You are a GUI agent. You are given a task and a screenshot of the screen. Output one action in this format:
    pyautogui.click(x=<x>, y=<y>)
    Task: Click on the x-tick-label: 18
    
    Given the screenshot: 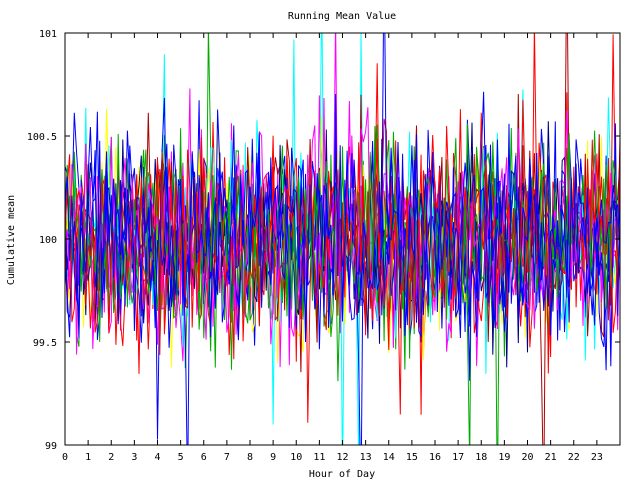 What is the action you would take?
    pyautogui.click(x=481, y=457)
    